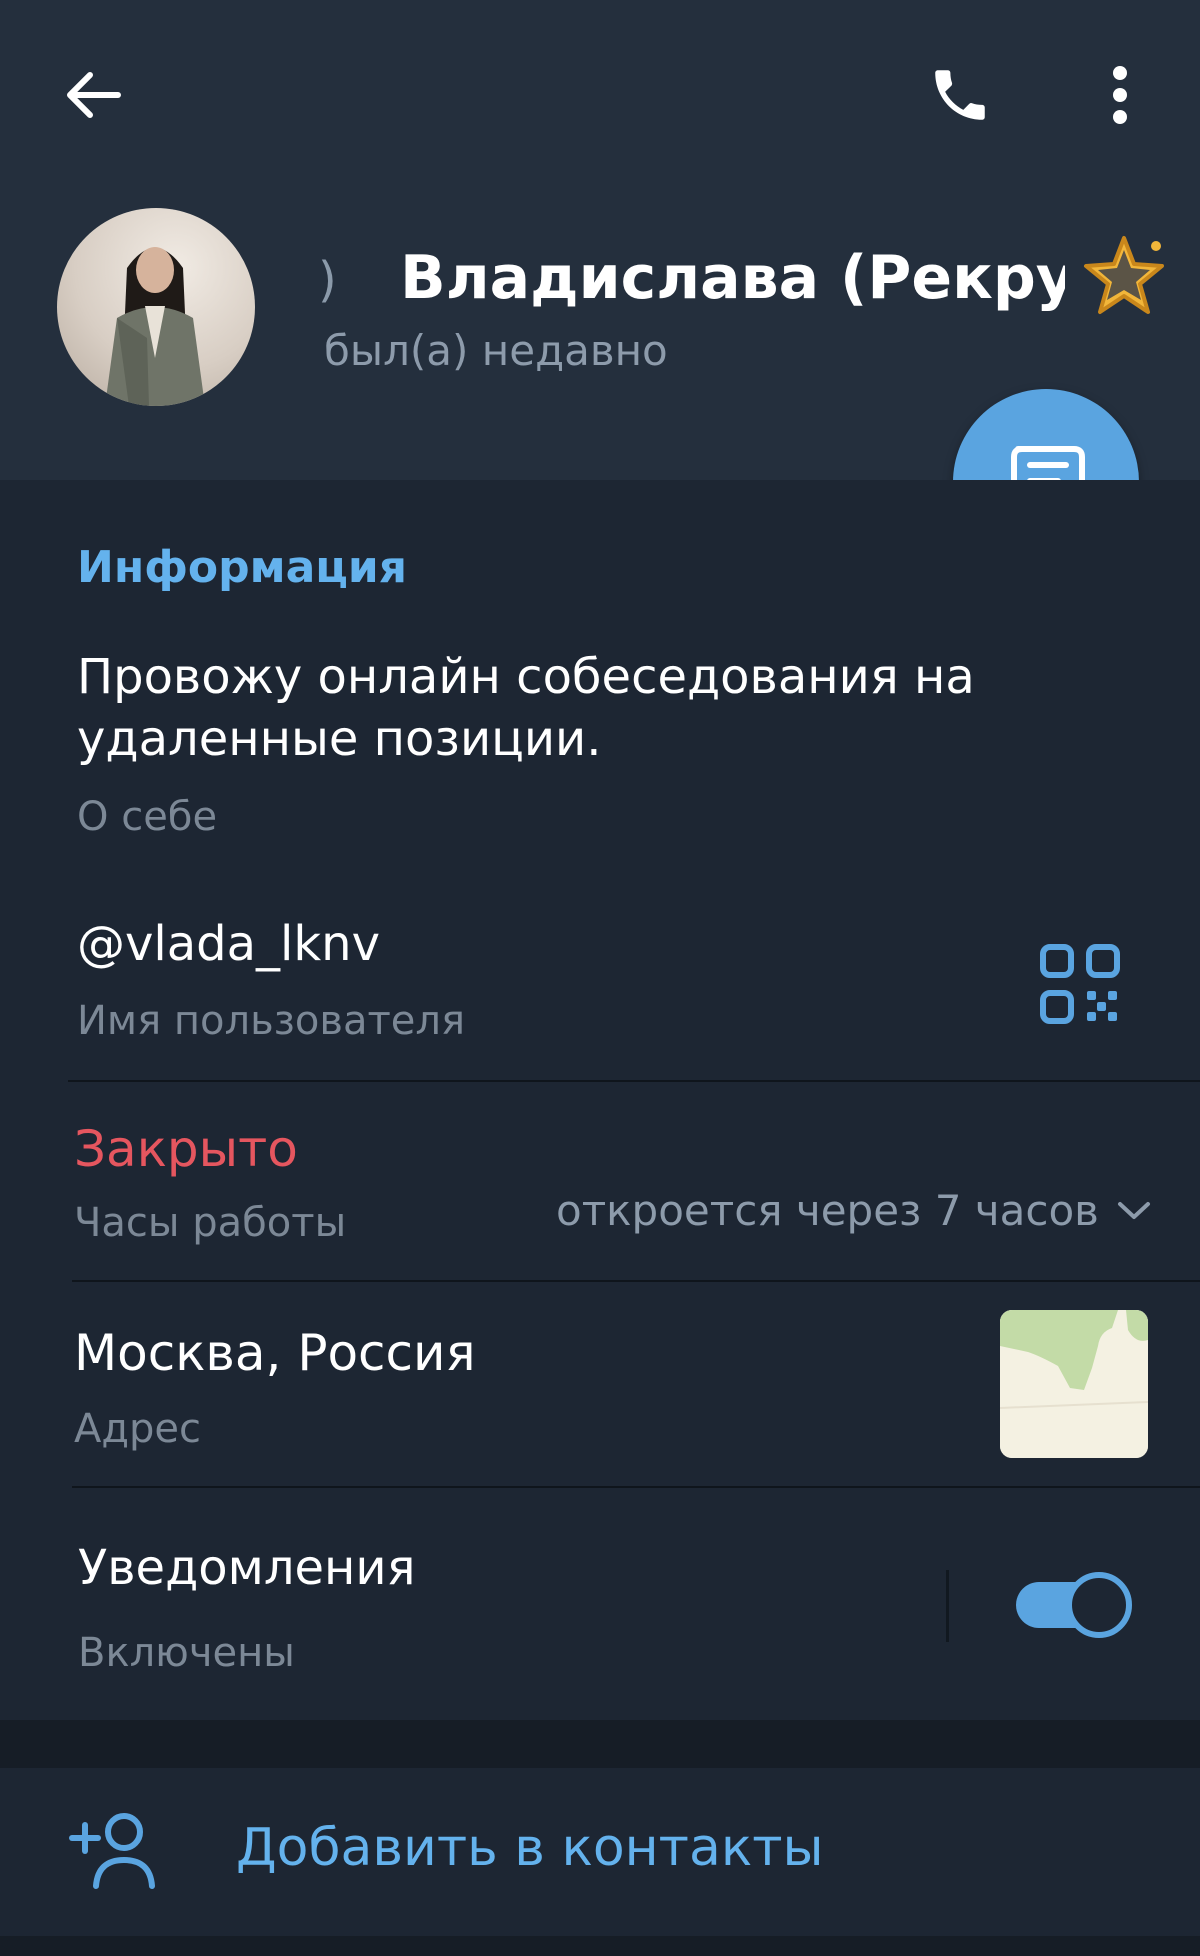 The height and width of the screenshot is (1956, 1200). What do you see at coordinates (530, 1848) in the screenshot?
I see `add-contact-label: Добавить в контакты` at bounding box center [530, 1848].